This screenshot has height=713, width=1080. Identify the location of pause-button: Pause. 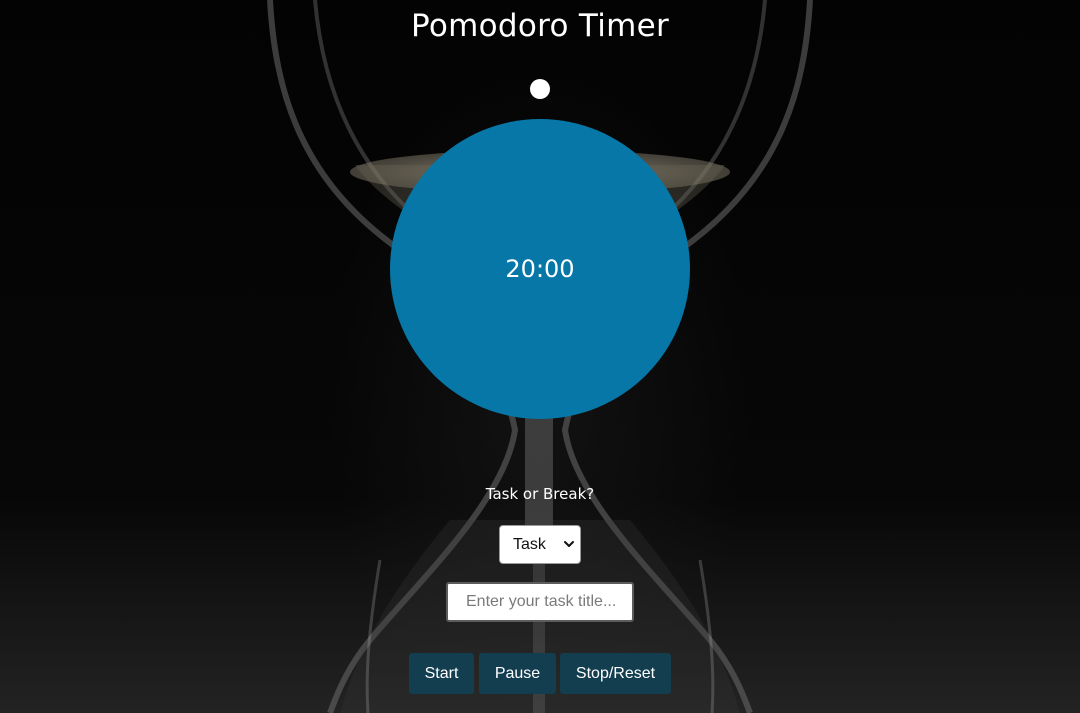
(517, 673).